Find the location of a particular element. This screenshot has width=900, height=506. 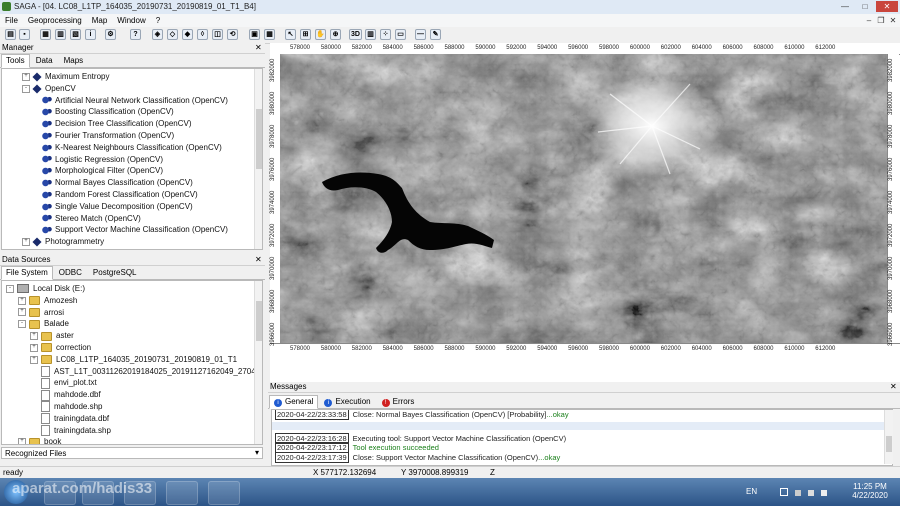

library-item: - OpenCV is located at coordinates (49, 89).